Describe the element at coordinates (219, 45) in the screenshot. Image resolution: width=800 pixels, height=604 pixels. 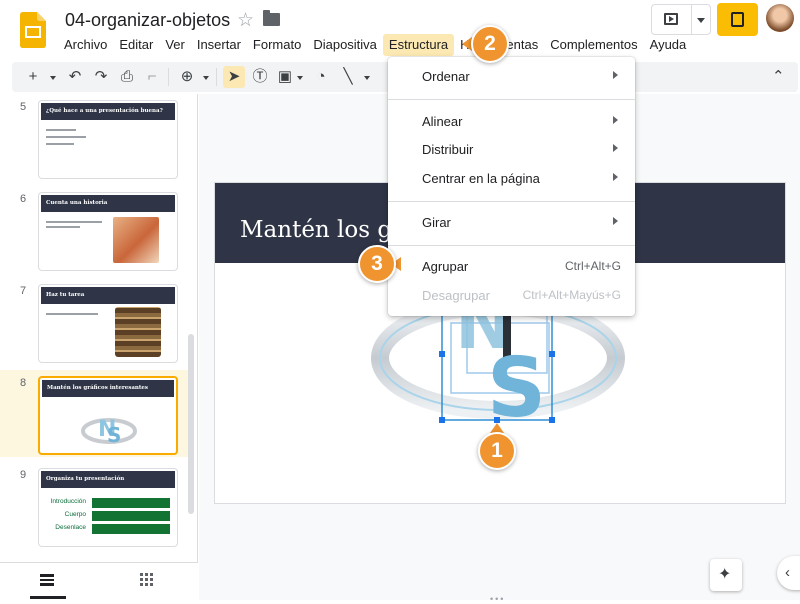
I see `menu-insertar: Insertar` at that location.